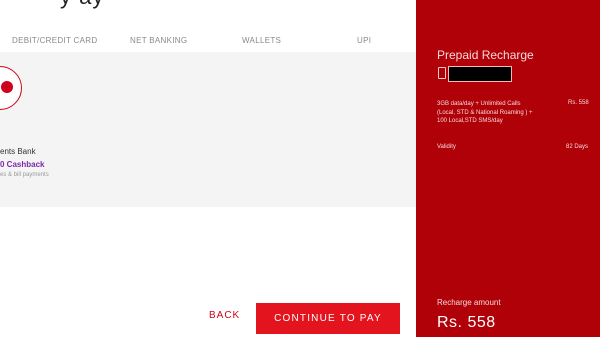  What do you see at coordinates (442, 73) in the screenshot?
I see `phone-icon` at bounding box center [442, 73].